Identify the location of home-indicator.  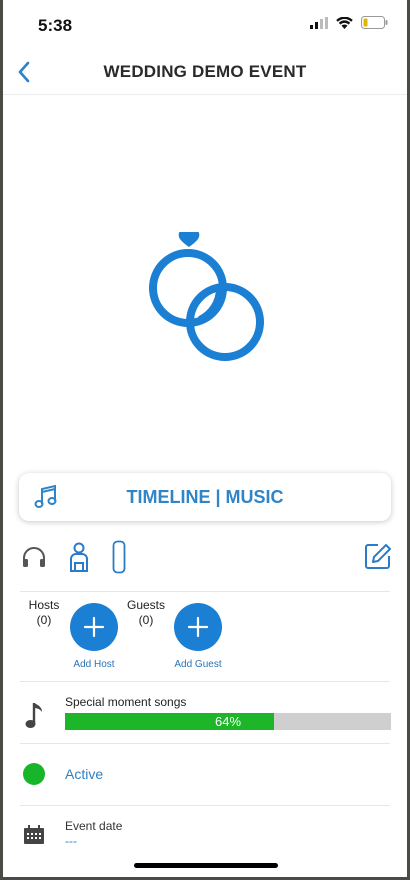
(206, 865).